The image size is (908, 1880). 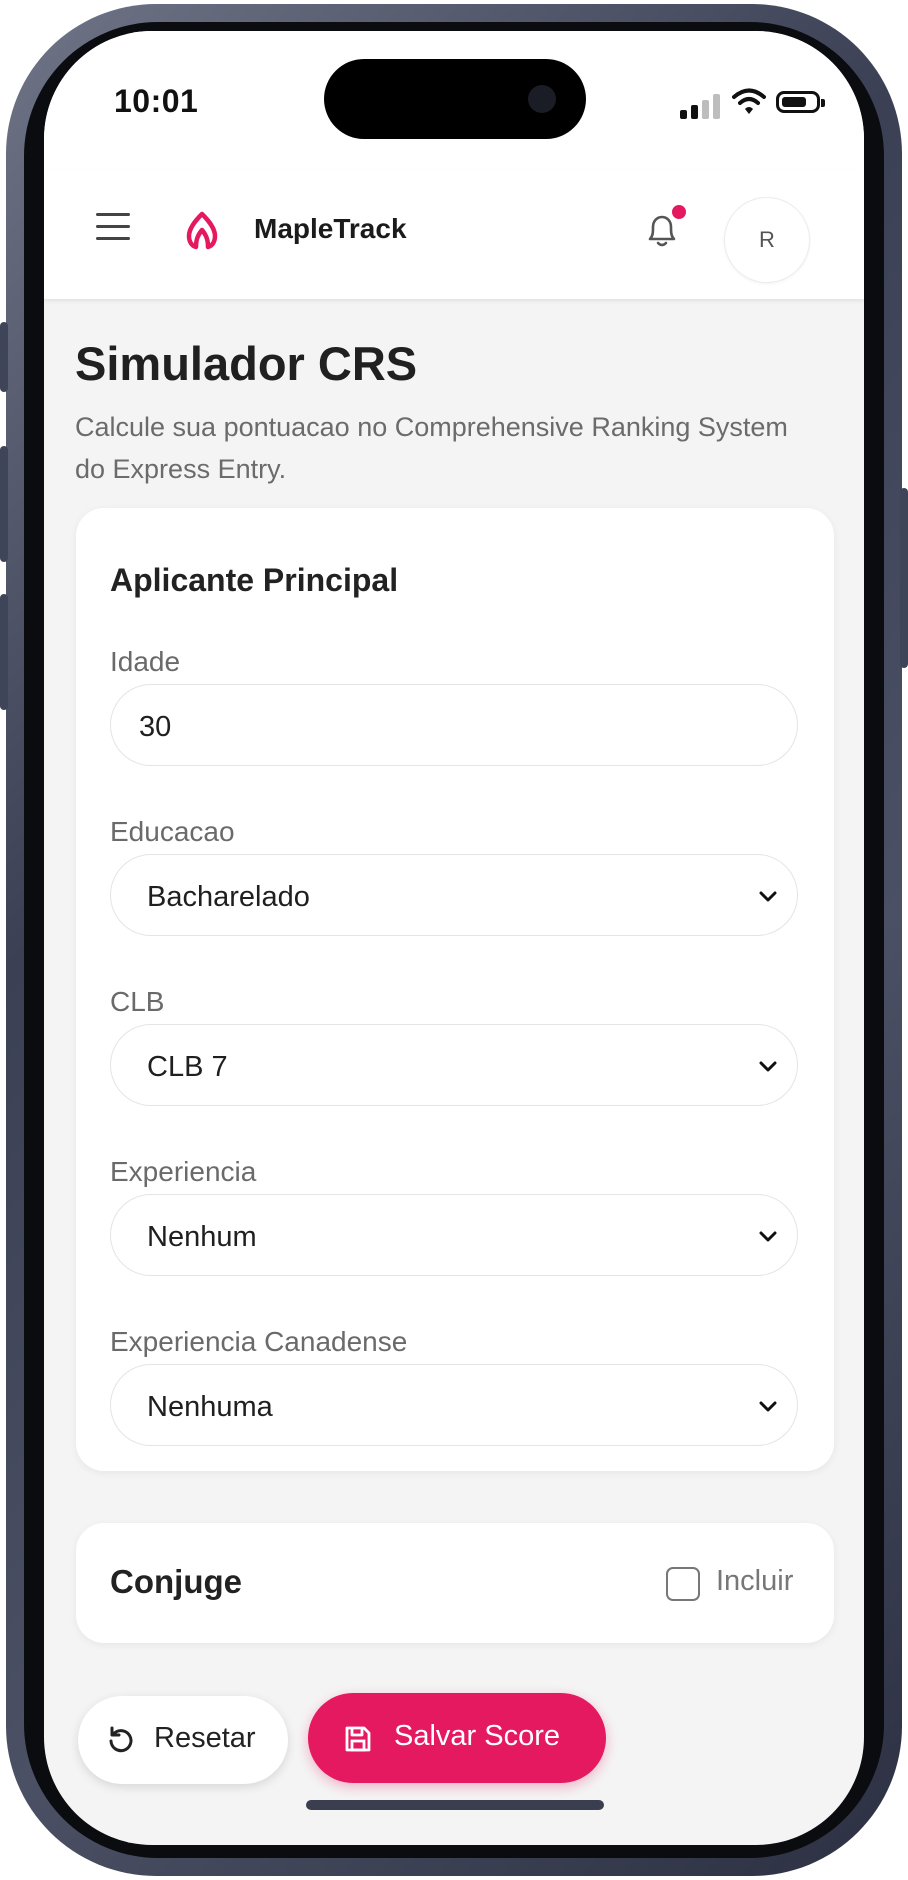 What do you see at coordinates (683, 1584) in the screenshot?
I see `include-spouse-checkbox` at bounding box center [683, 1584].